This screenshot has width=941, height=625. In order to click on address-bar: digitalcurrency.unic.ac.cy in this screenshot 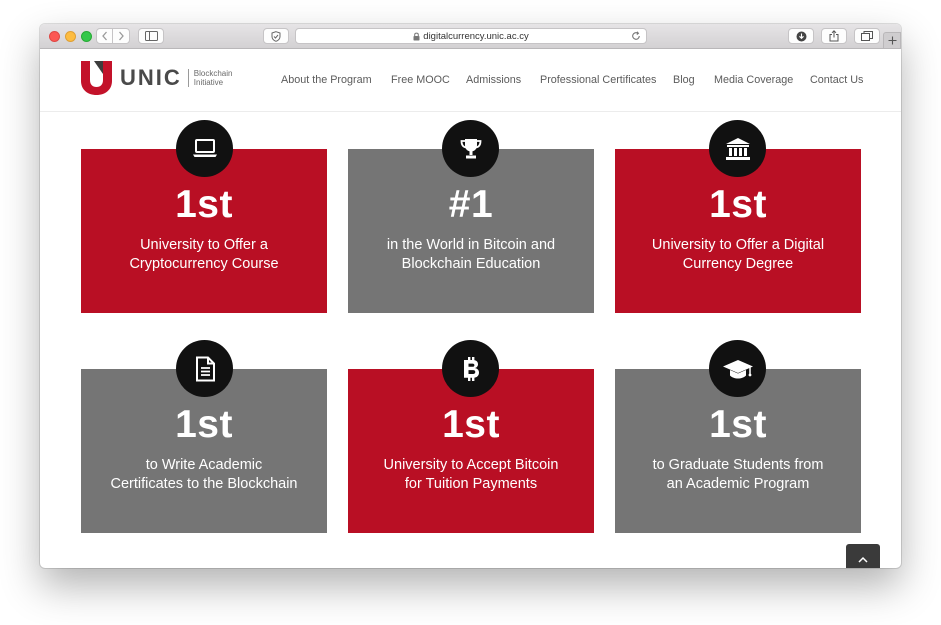, I will do `click(471, 36)`.